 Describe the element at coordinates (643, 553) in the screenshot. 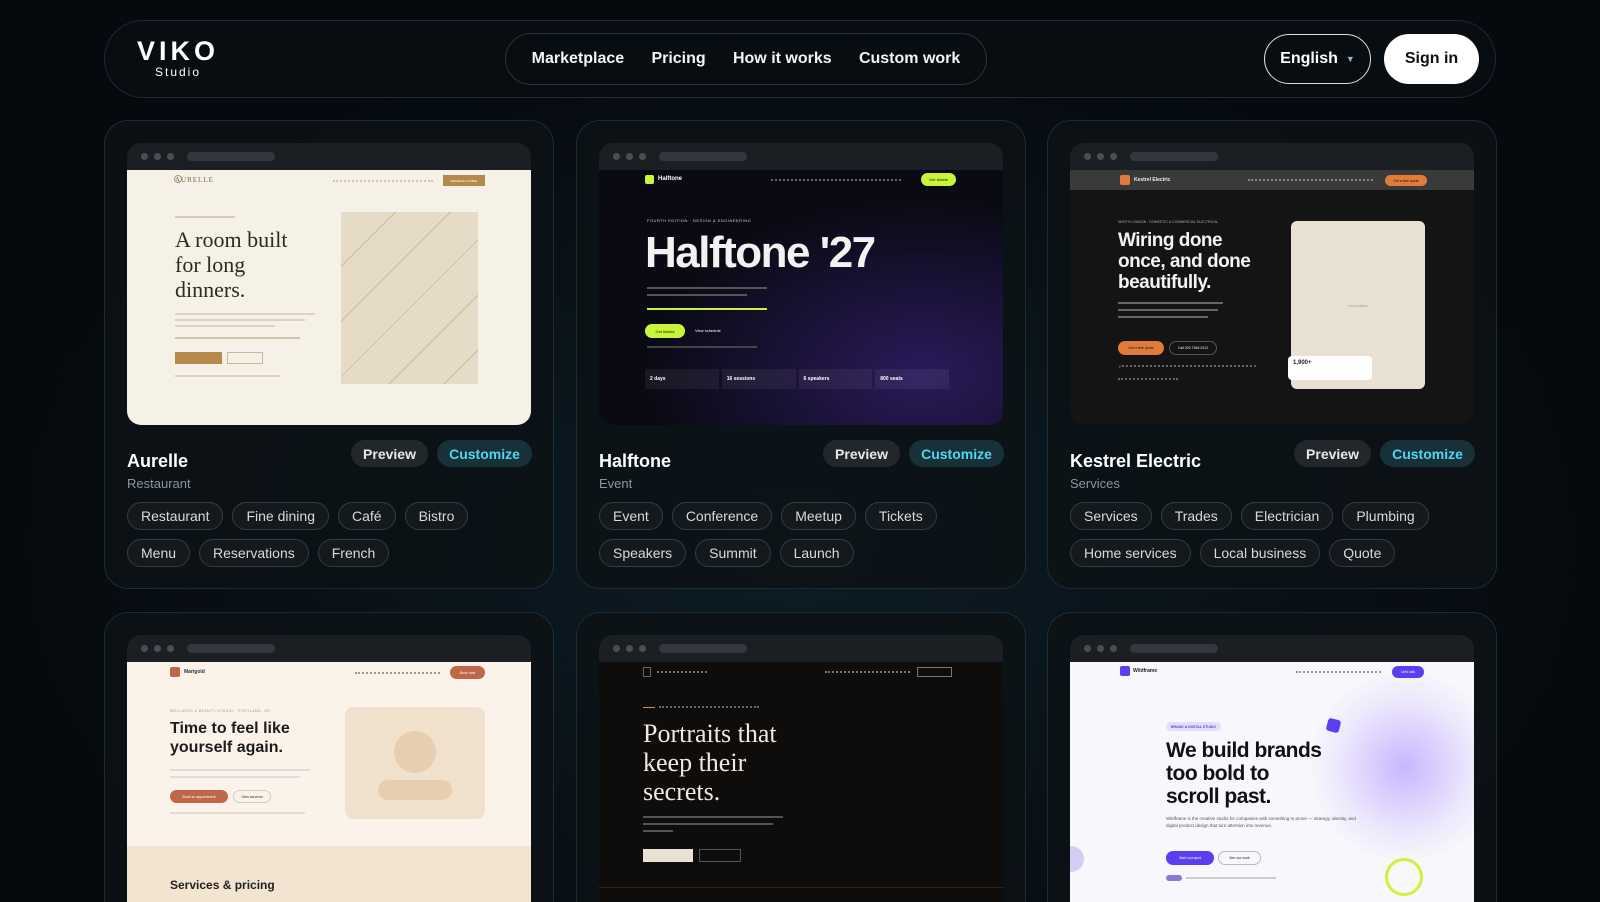

I see `tag: Speakers` at that location.